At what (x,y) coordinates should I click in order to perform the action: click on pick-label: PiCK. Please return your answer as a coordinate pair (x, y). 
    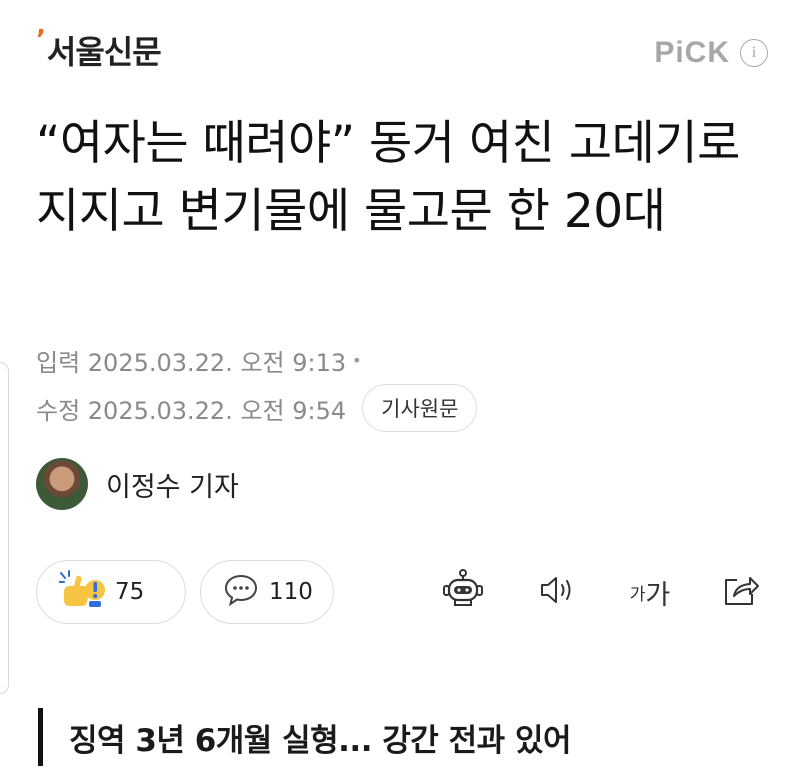
    Looking at the image, I should click on (692, 52).